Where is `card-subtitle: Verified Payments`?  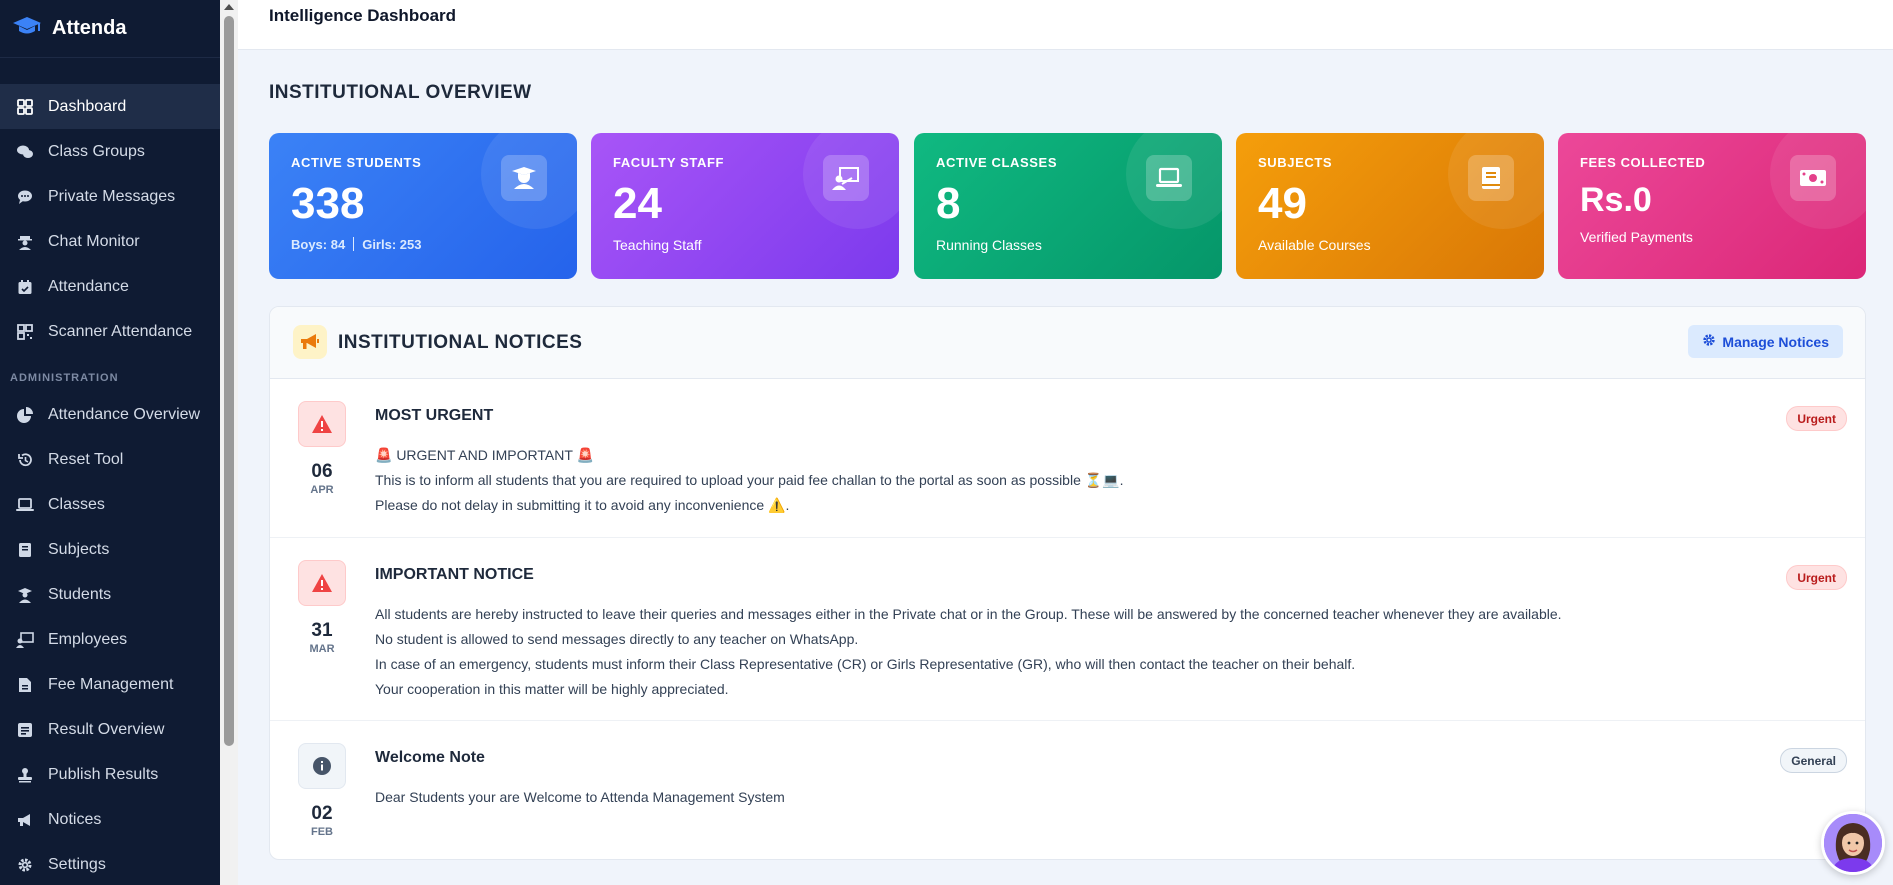
card-subtitle: Verified Payments is located at coordinates (1636, 237).